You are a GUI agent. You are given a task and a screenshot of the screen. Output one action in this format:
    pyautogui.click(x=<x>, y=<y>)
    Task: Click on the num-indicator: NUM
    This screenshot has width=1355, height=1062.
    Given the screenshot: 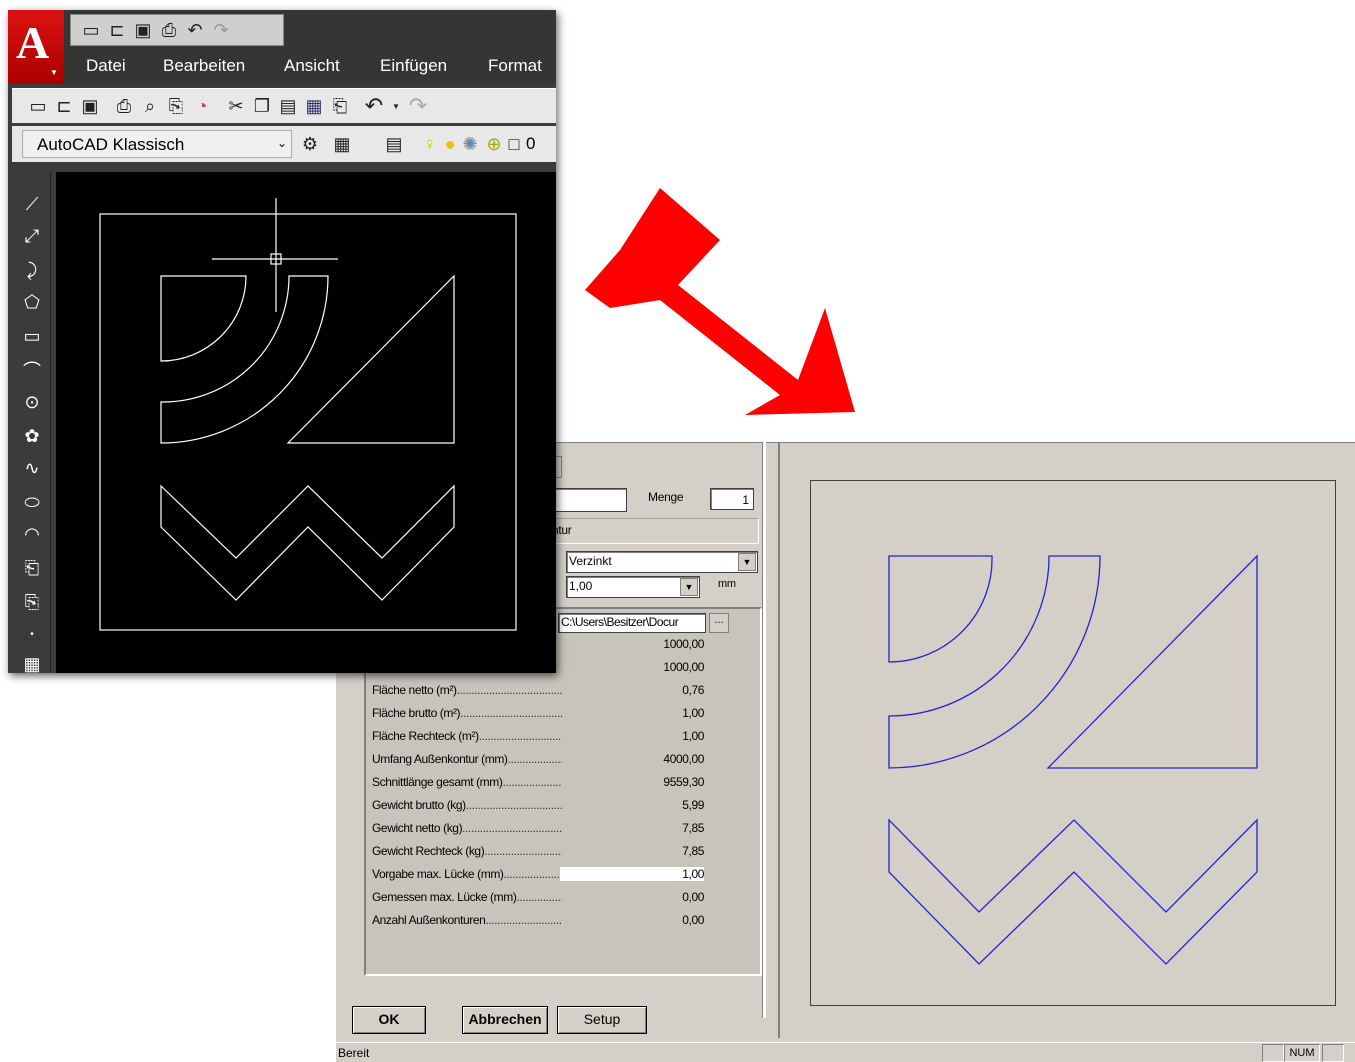 What is the action you would take?
    pyautogui.click(x=1302, y=1053)
    